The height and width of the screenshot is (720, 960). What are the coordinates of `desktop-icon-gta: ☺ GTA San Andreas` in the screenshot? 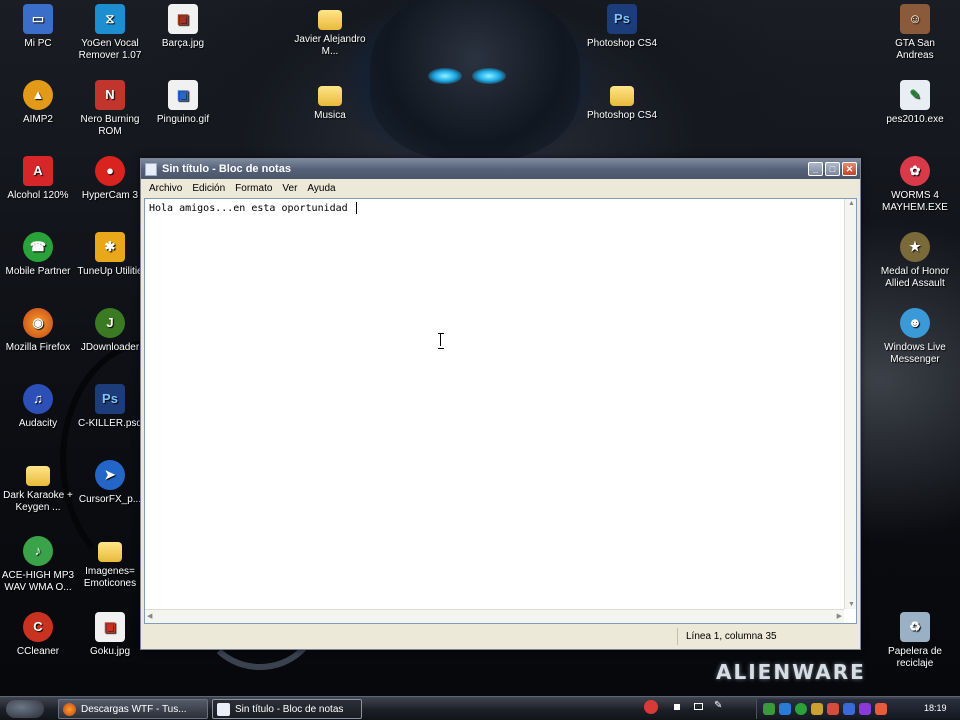 It's located at (915, 33).